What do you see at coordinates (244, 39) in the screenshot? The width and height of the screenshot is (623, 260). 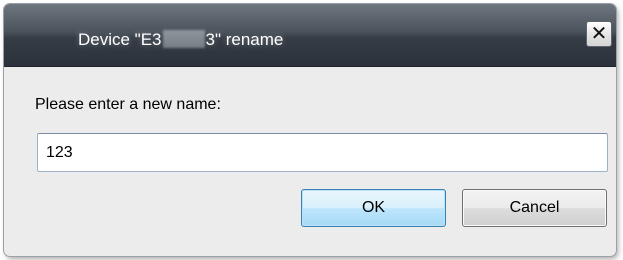 I see `dialog-title-suffix: 3" rename` at bounding box center [244, 39].